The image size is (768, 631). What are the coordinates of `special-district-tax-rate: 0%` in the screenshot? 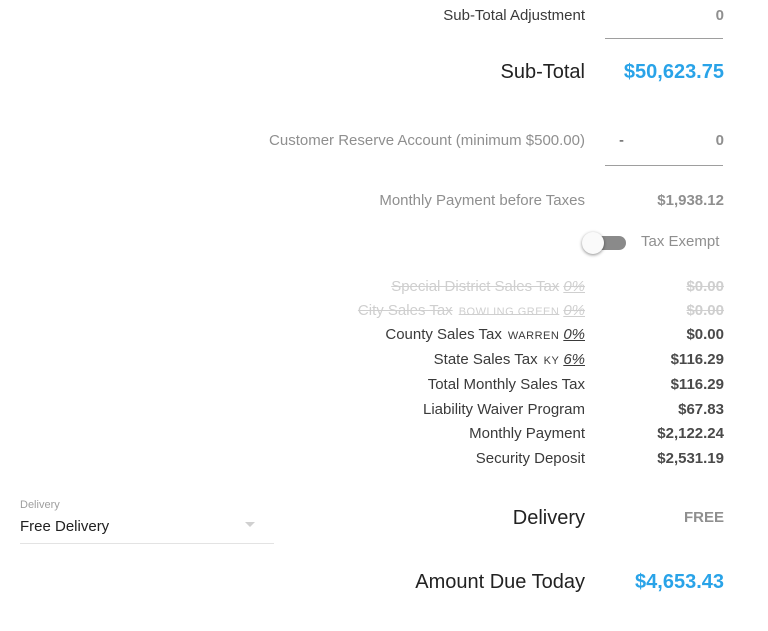 It's located at (574, 286).